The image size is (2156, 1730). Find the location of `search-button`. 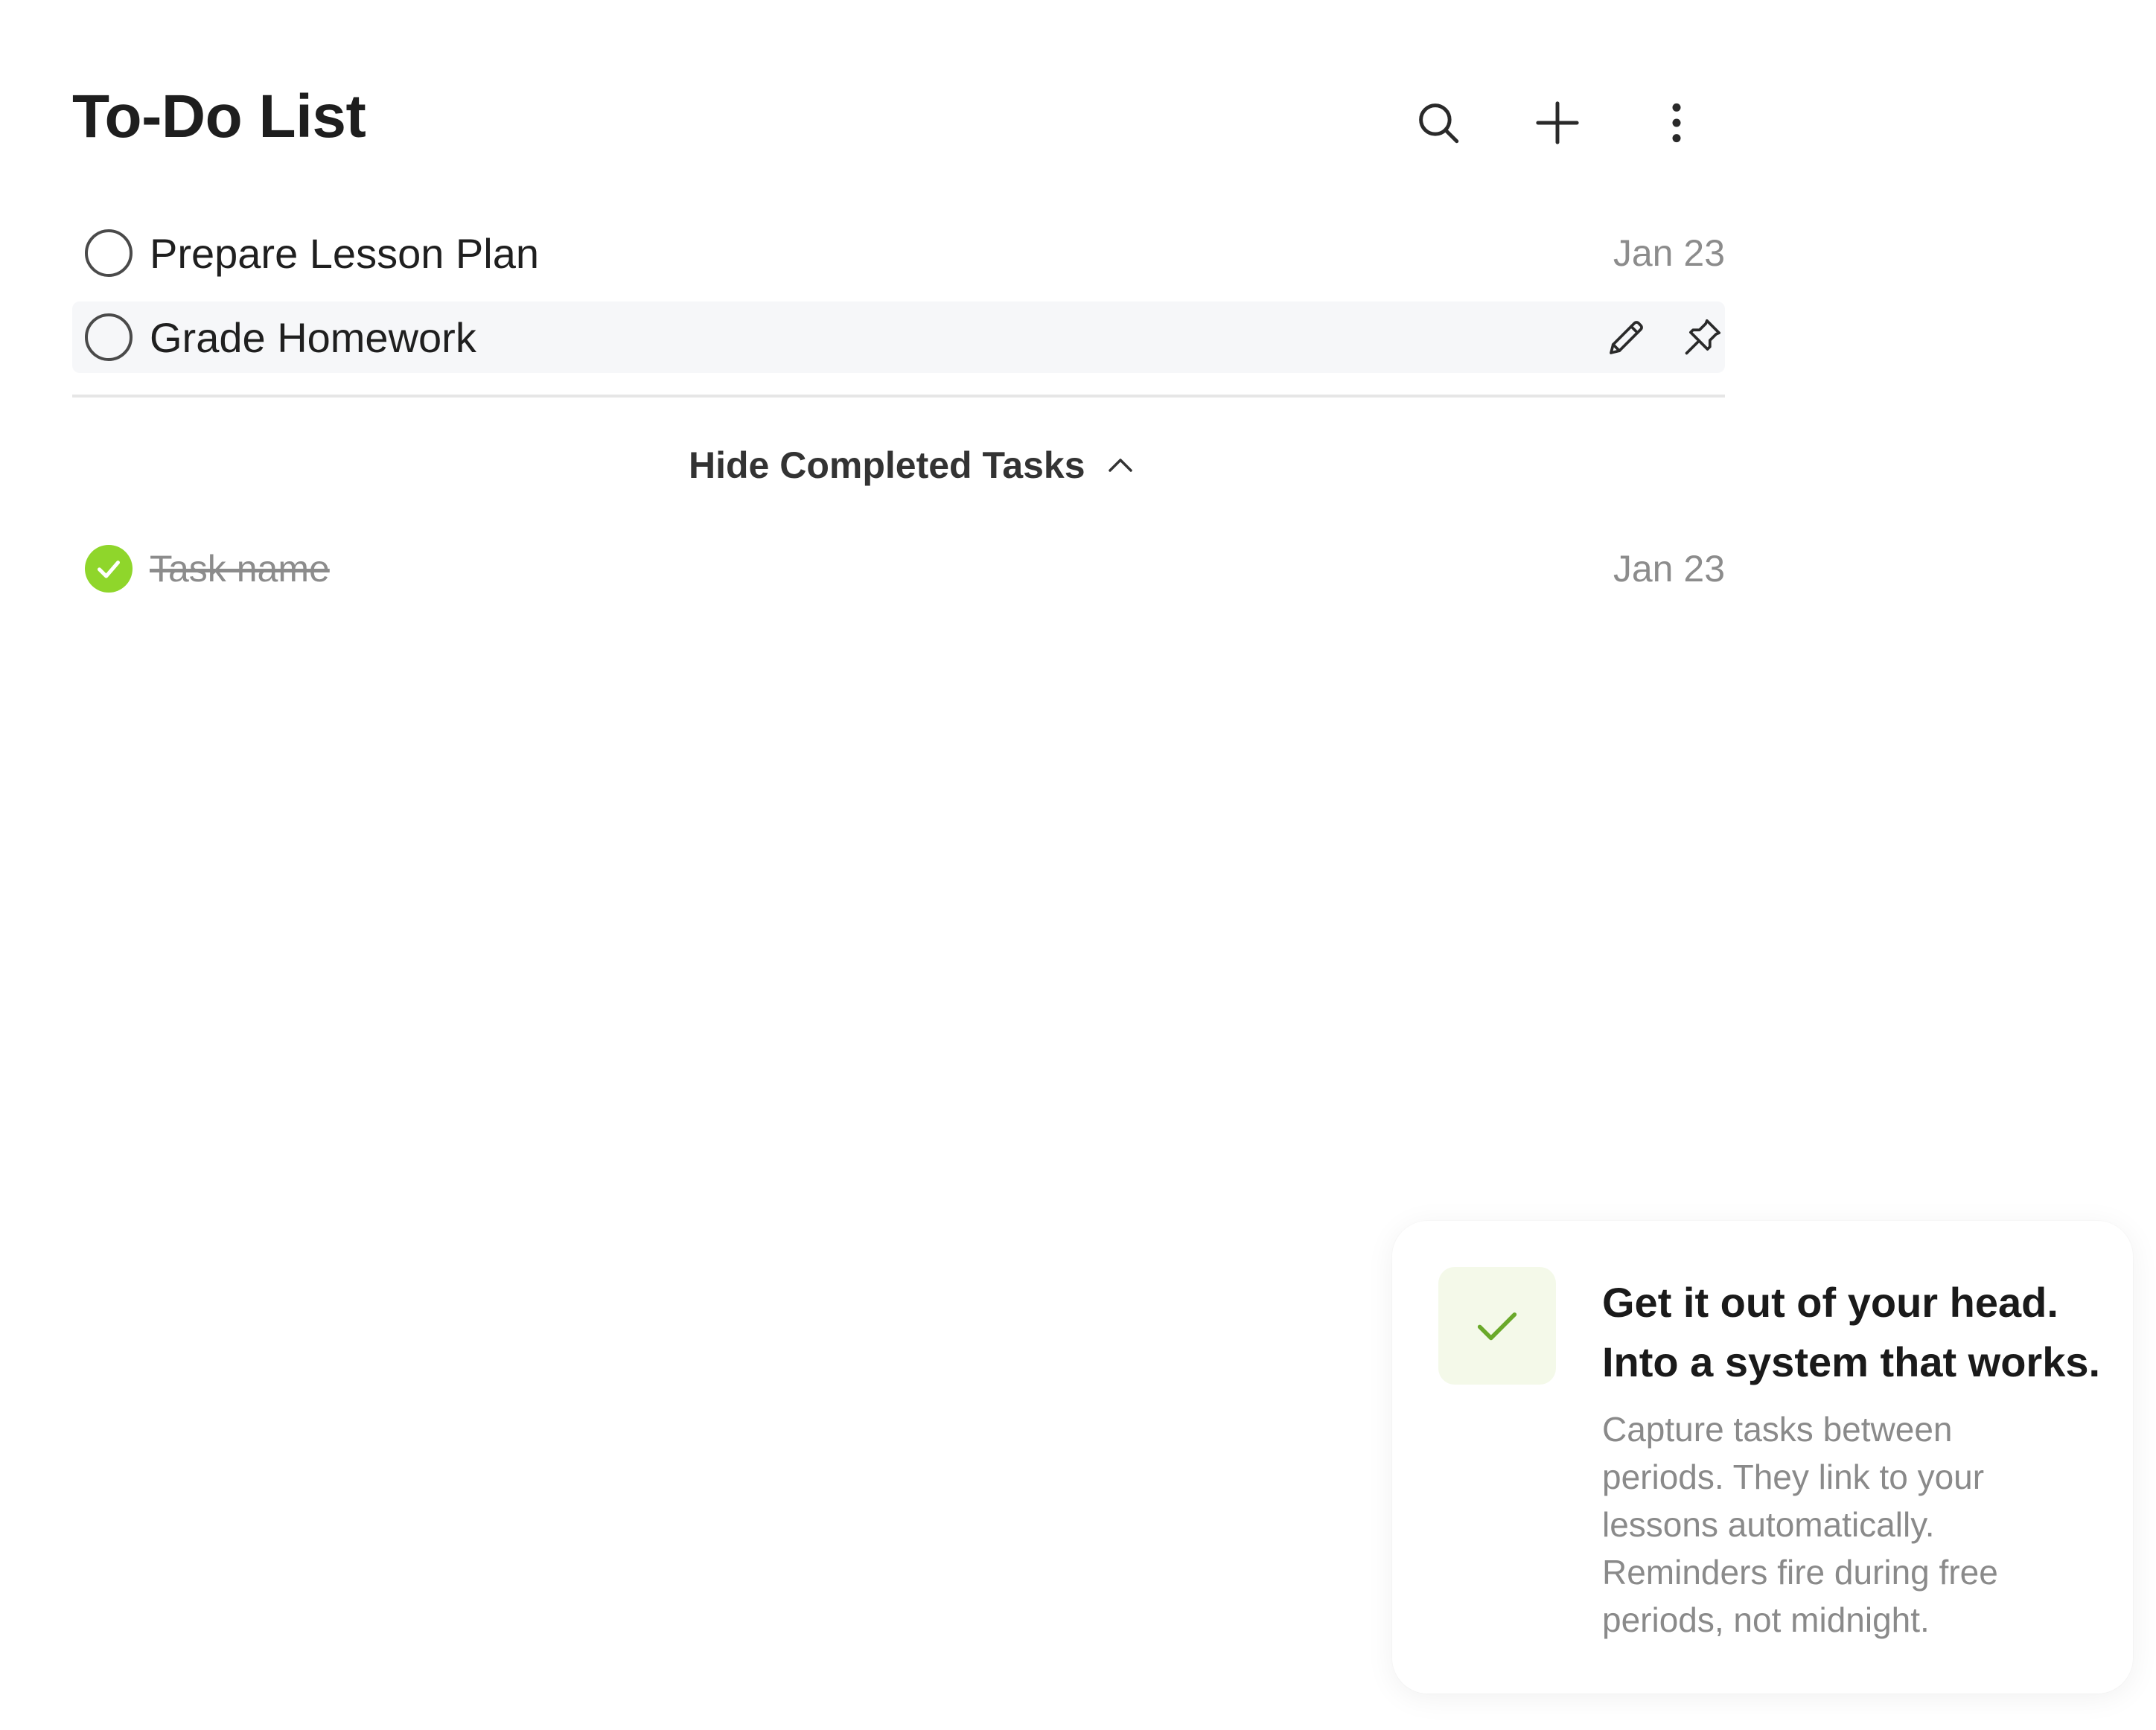

search-button is located at coordinates (1438, 122).